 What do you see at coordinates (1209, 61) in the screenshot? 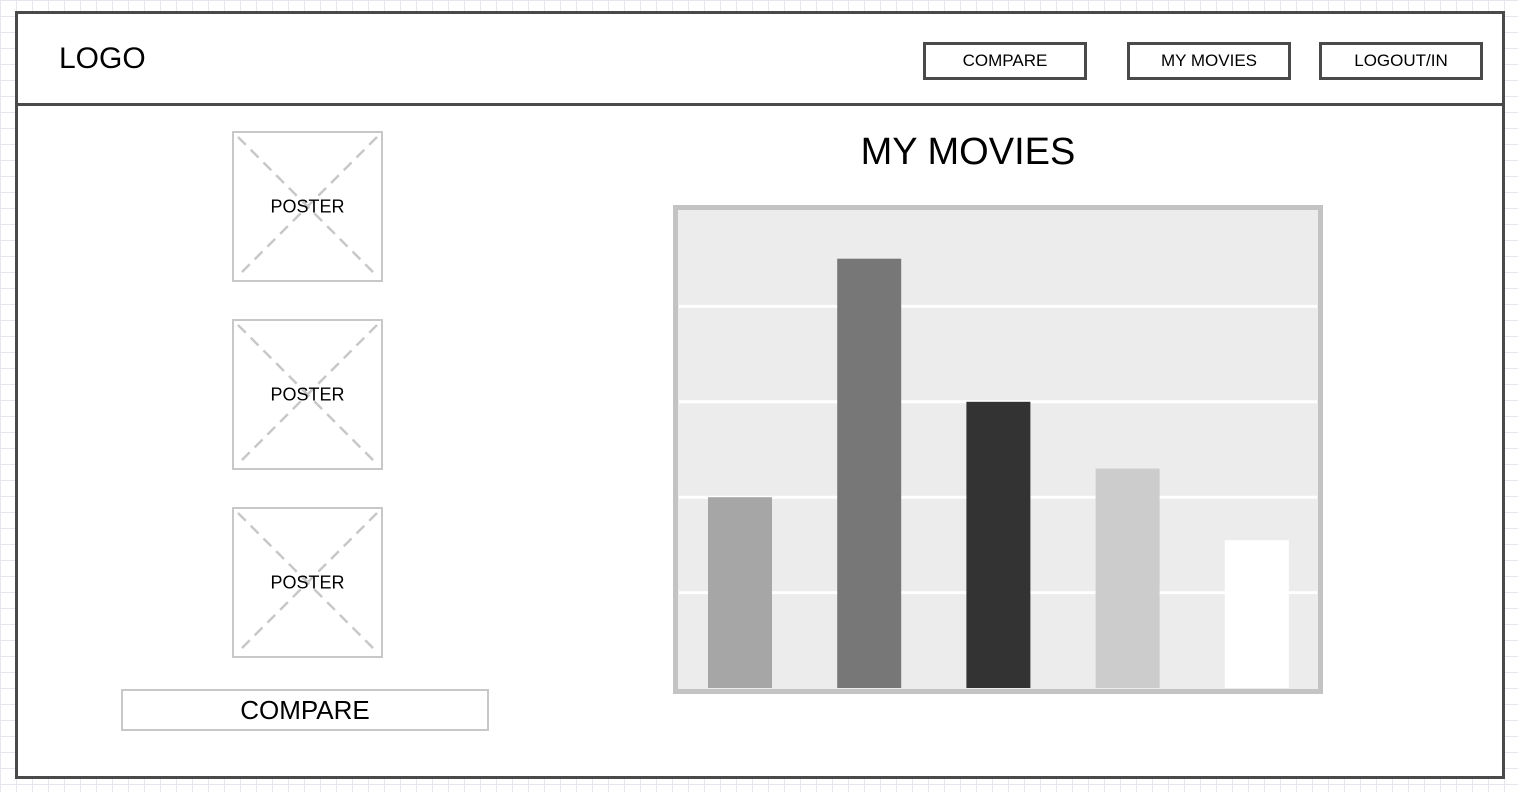
I see `nav-my-movies-button: MY MOVIES` at bounding box center [1209, 61].